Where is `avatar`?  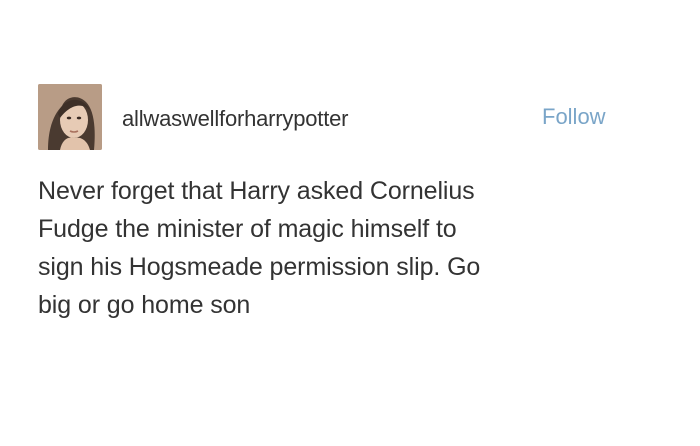 avatar is located at coordinates (70, 117).